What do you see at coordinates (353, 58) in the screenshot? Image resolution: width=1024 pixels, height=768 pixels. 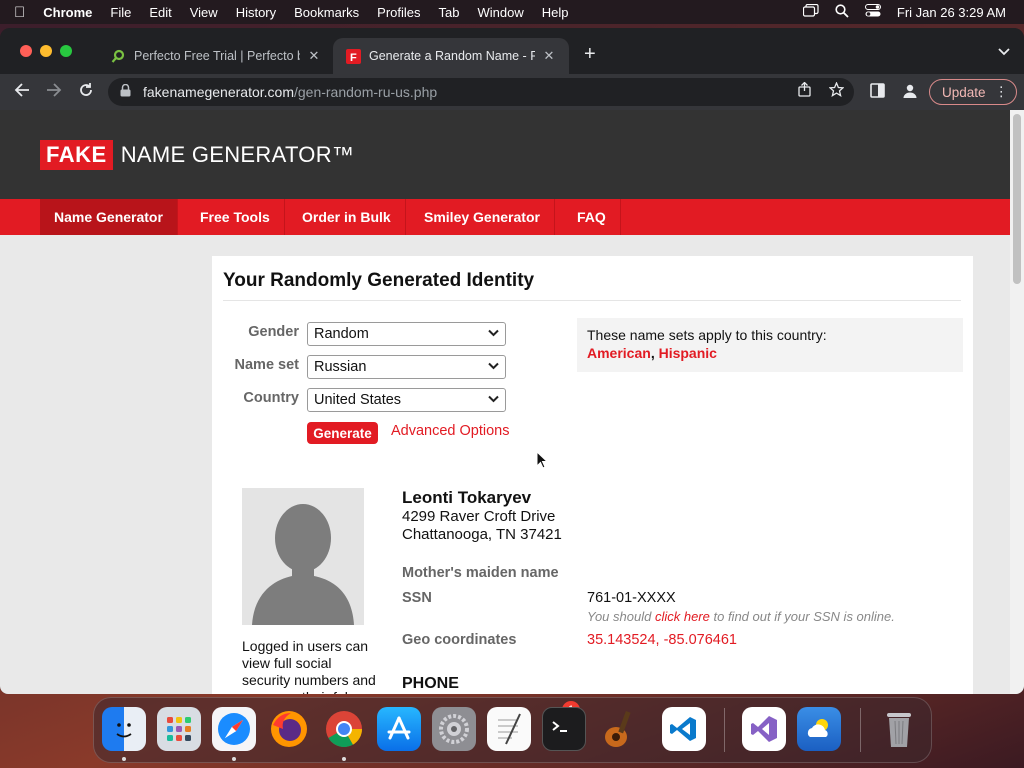 I see `svg-text: F` at bounding box center [353, 58].